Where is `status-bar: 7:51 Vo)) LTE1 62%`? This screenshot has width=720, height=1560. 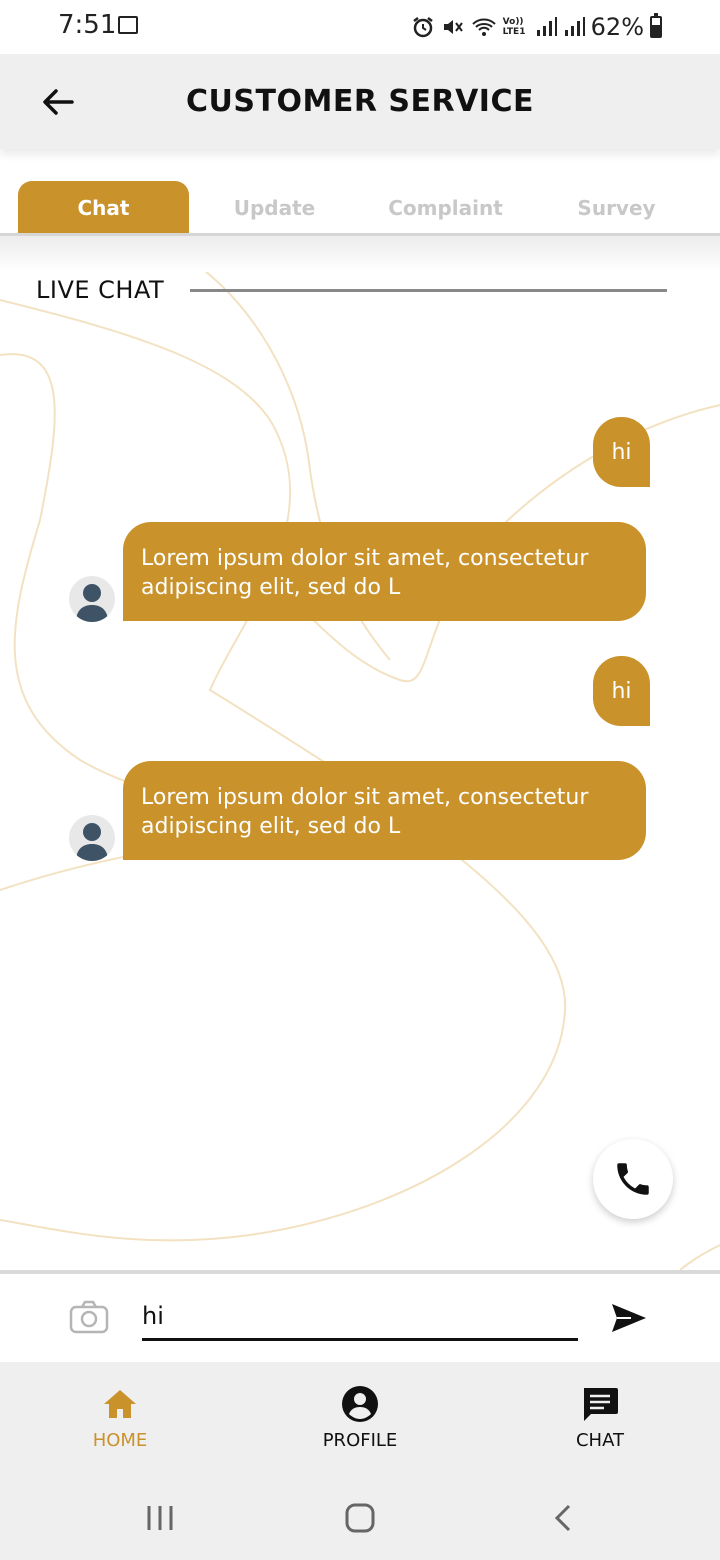 status-bar: 7:51 Vo)) LTE1 62% is located at coordinates (360, 27).